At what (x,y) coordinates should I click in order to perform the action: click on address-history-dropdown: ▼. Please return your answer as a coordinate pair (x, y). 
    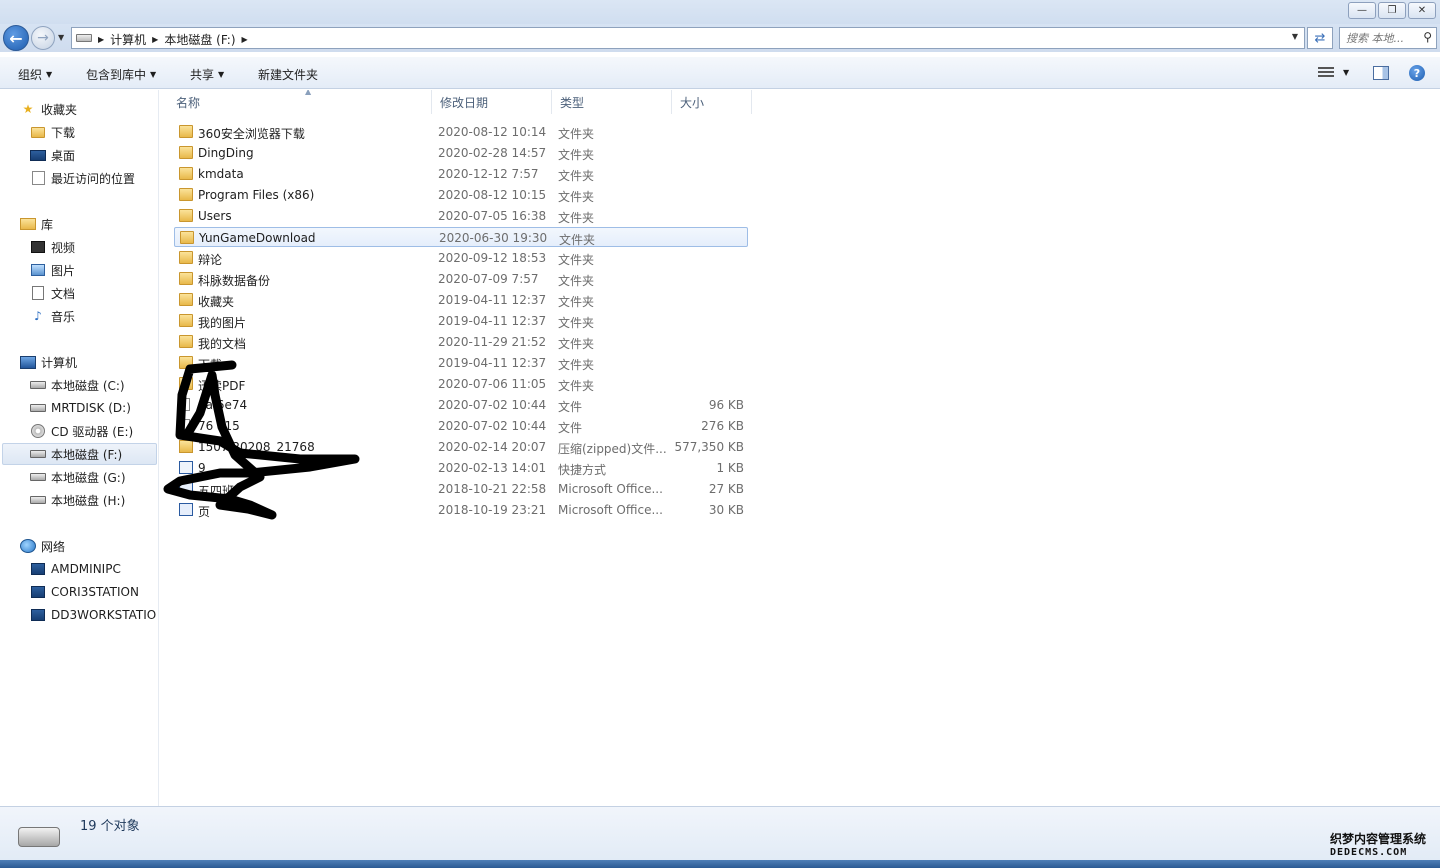
    Looking at the image, I should click on (1295, 36).